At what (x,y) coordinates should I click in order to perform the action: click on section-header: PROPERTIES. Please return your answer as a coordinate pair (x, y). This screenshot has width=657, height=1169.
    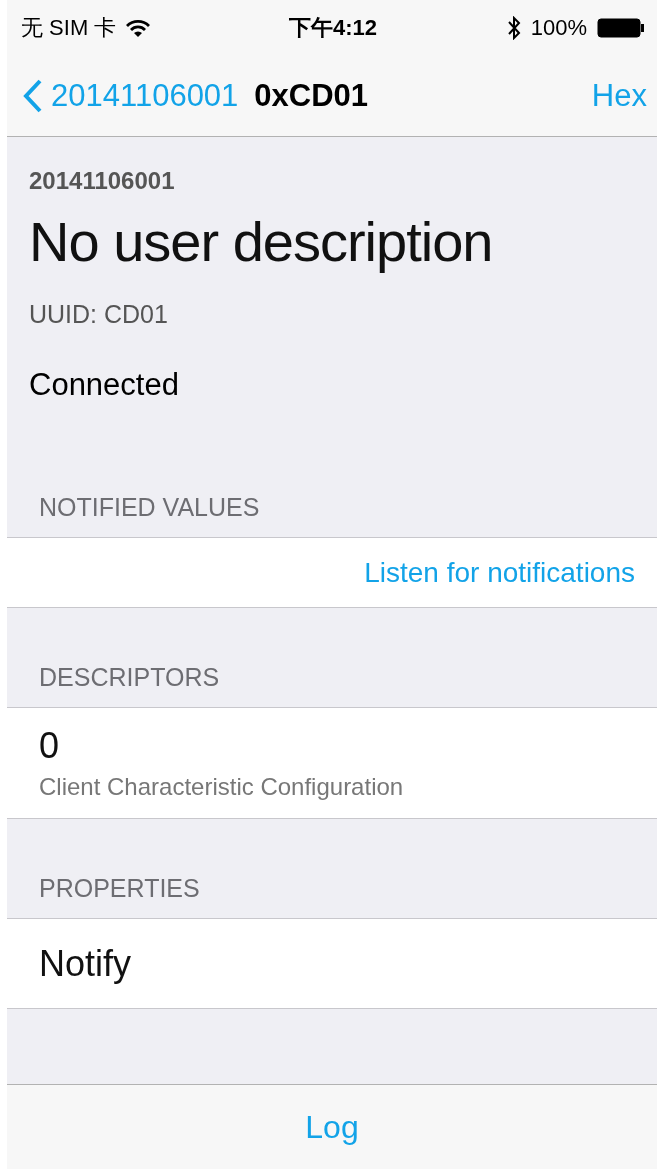
    Looking at the image, I should click on (119, 888).